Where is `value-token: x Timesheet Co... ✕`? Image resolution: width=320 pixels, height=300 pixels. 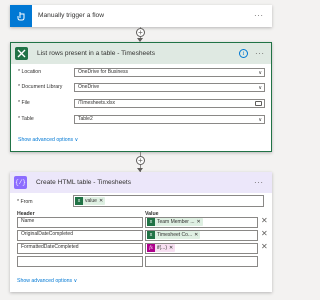
value-token: x Timesheet Co... ✕ is located at coordinates (174, 235).